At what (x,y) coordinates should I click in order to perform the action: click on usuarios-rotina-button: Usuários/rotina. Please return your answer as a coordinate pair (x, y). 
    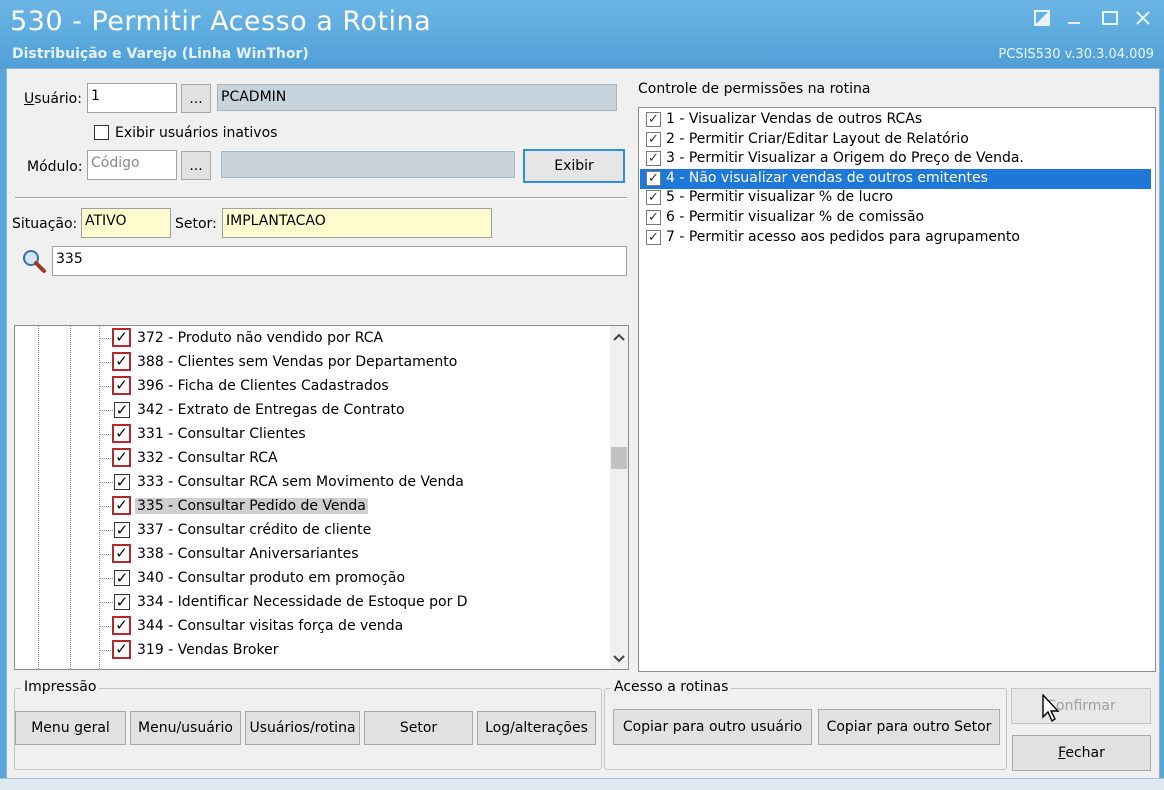
    Looking at the image, I should click on (302, 728).